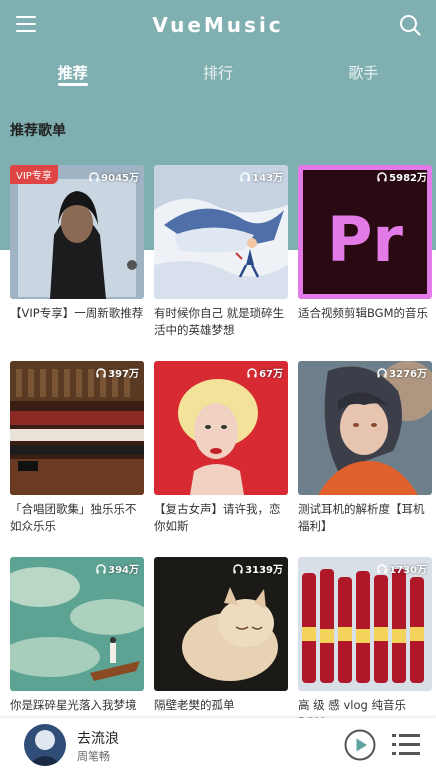  Describe the element at coordinates (258, 568) in the screenshot. I see `play-count: 3139万` at that location.